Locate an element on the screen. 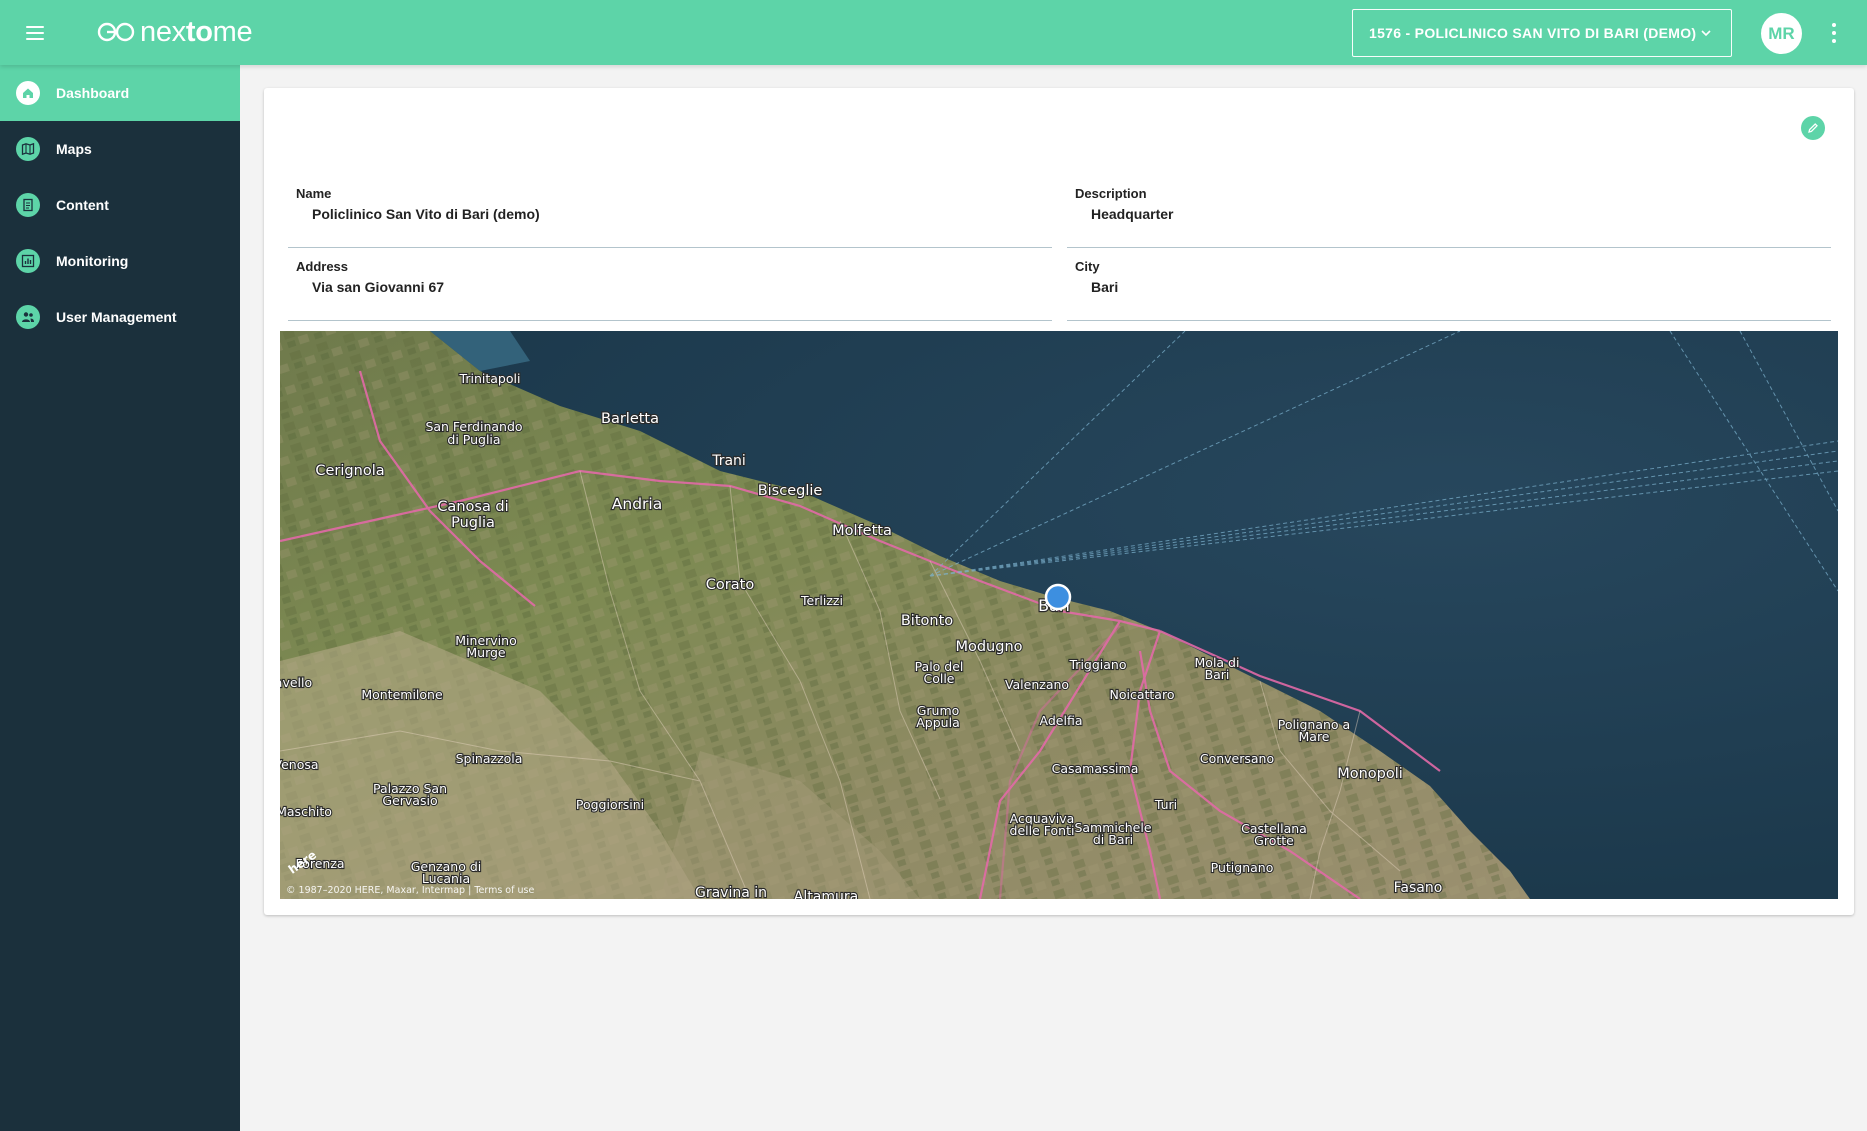 Image resolution: width=1867 pixels, height=1131 pixels. sidebar-item-label: Dashboard is located at coordinates (93, 93).